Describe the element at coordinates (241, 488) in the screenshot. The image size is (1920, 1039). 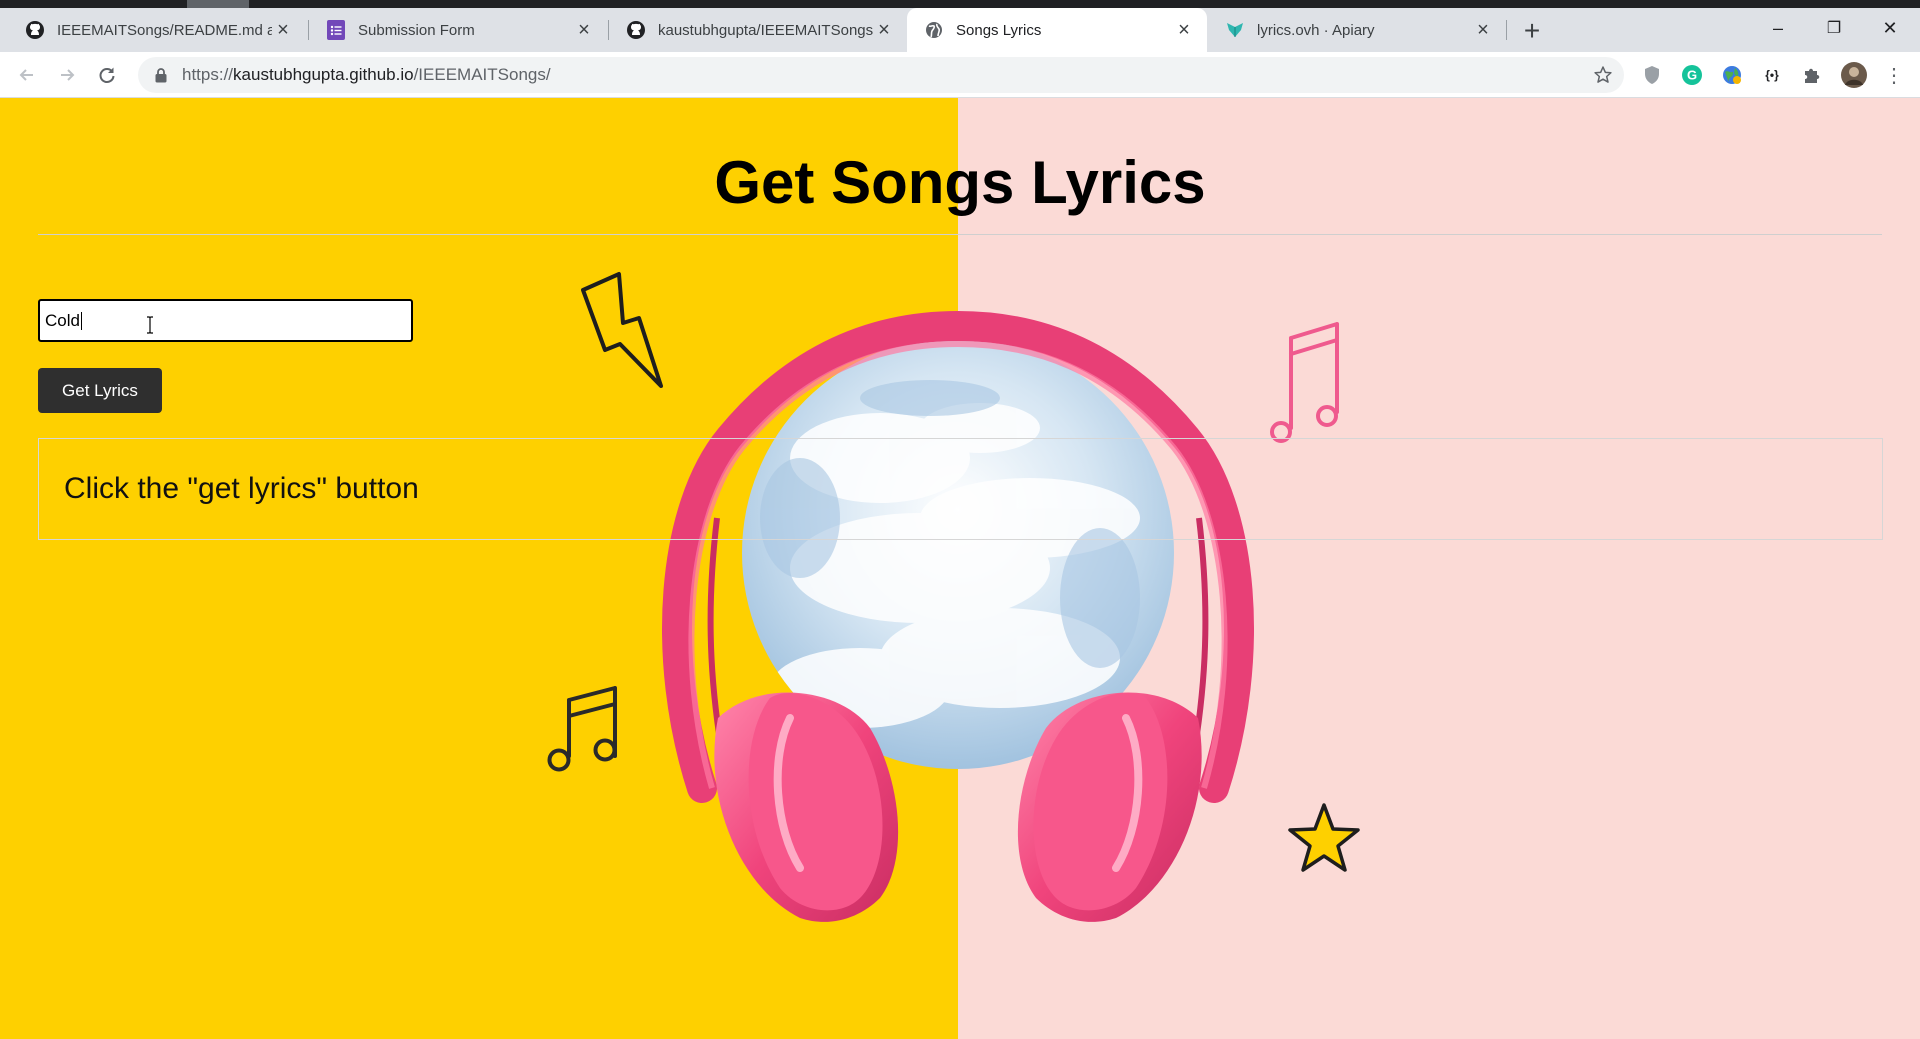
I see `lyrics-result-text: Click the "get lyrics" button` at that location.